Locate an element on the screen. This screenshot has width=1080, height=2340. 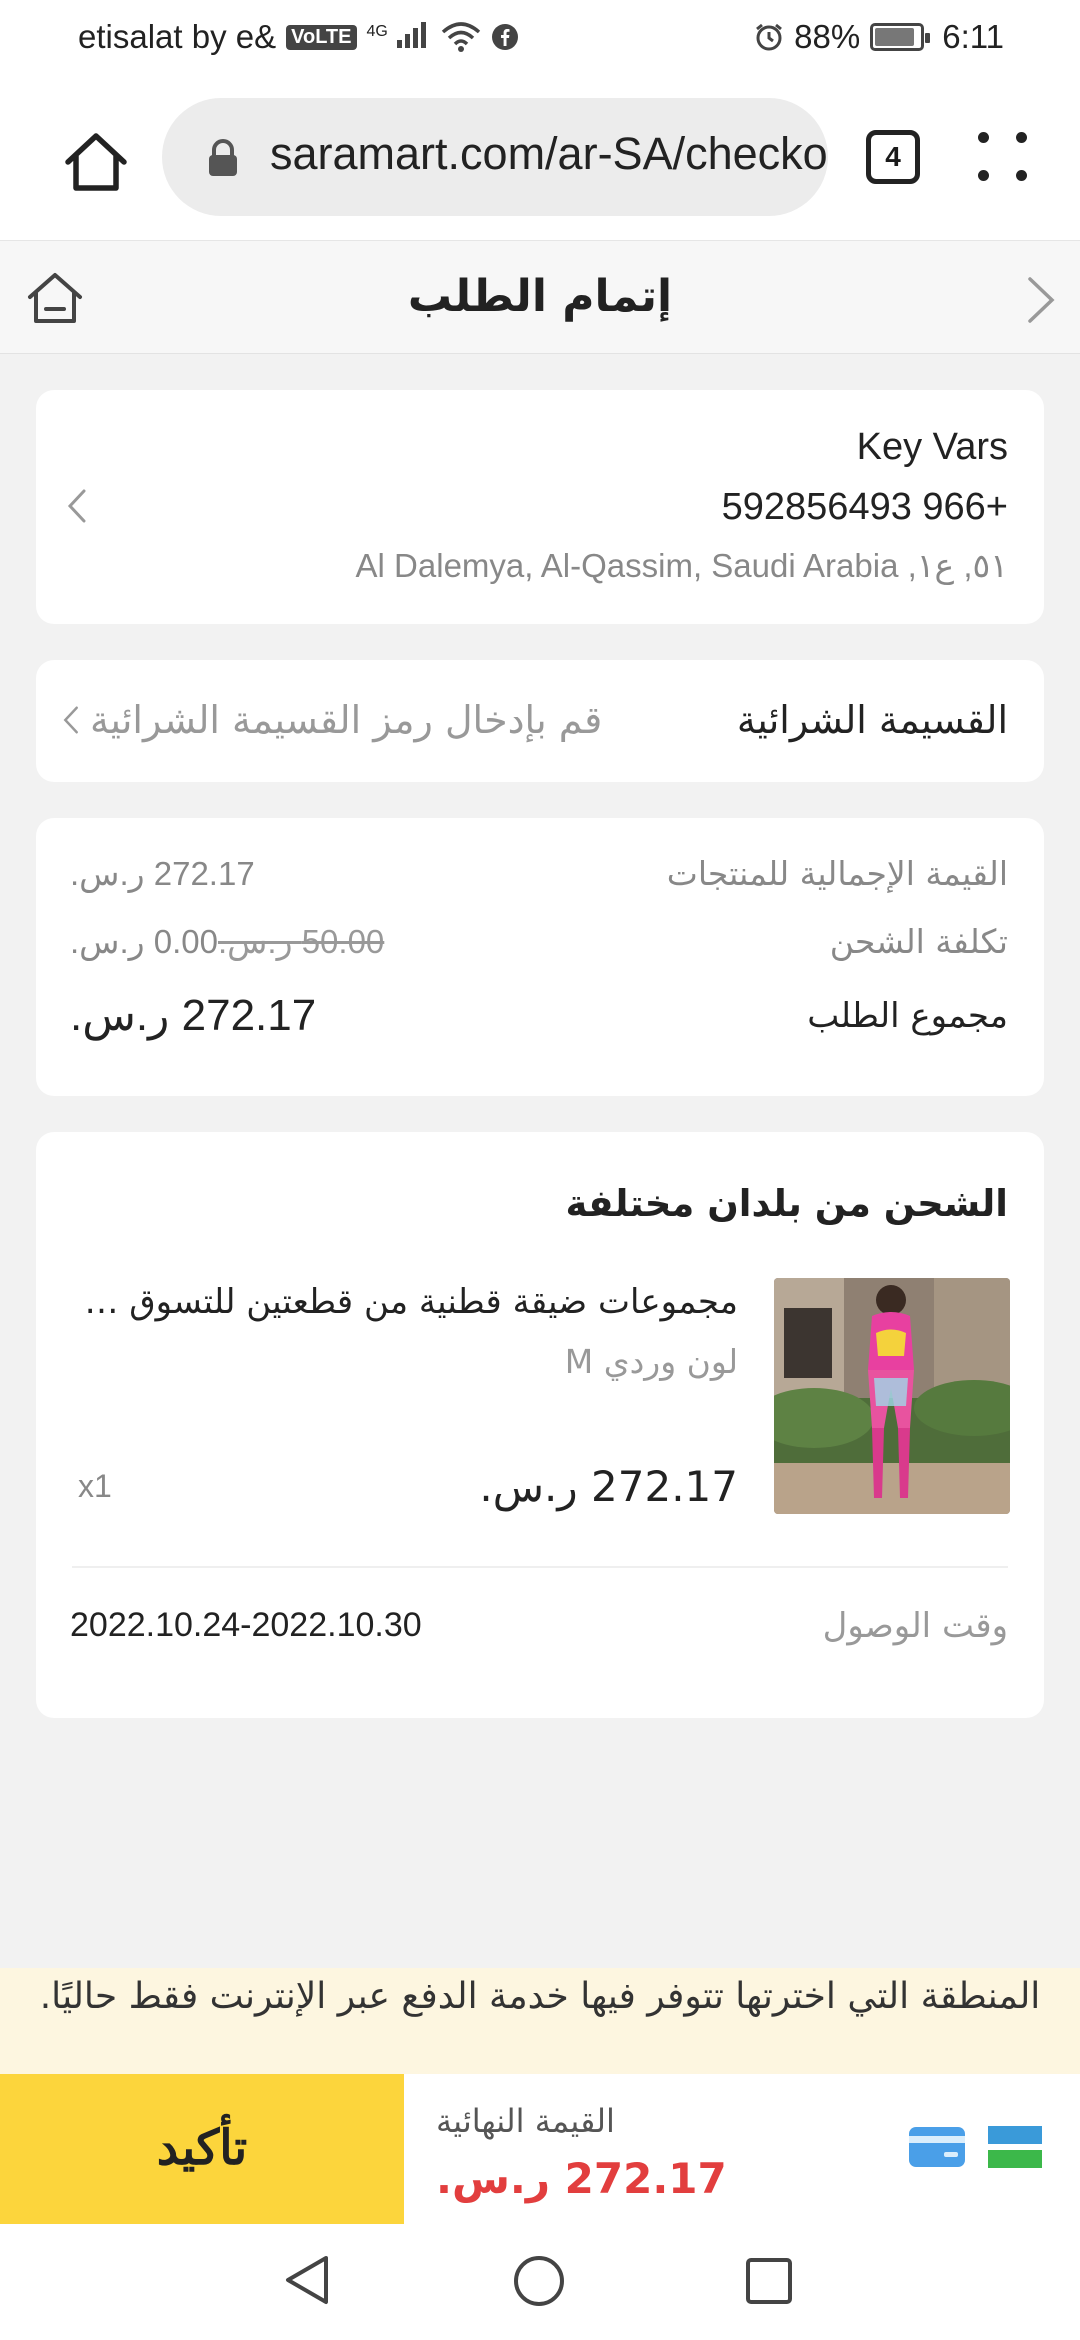
facebook-icon is located at coordinates (505, 37).